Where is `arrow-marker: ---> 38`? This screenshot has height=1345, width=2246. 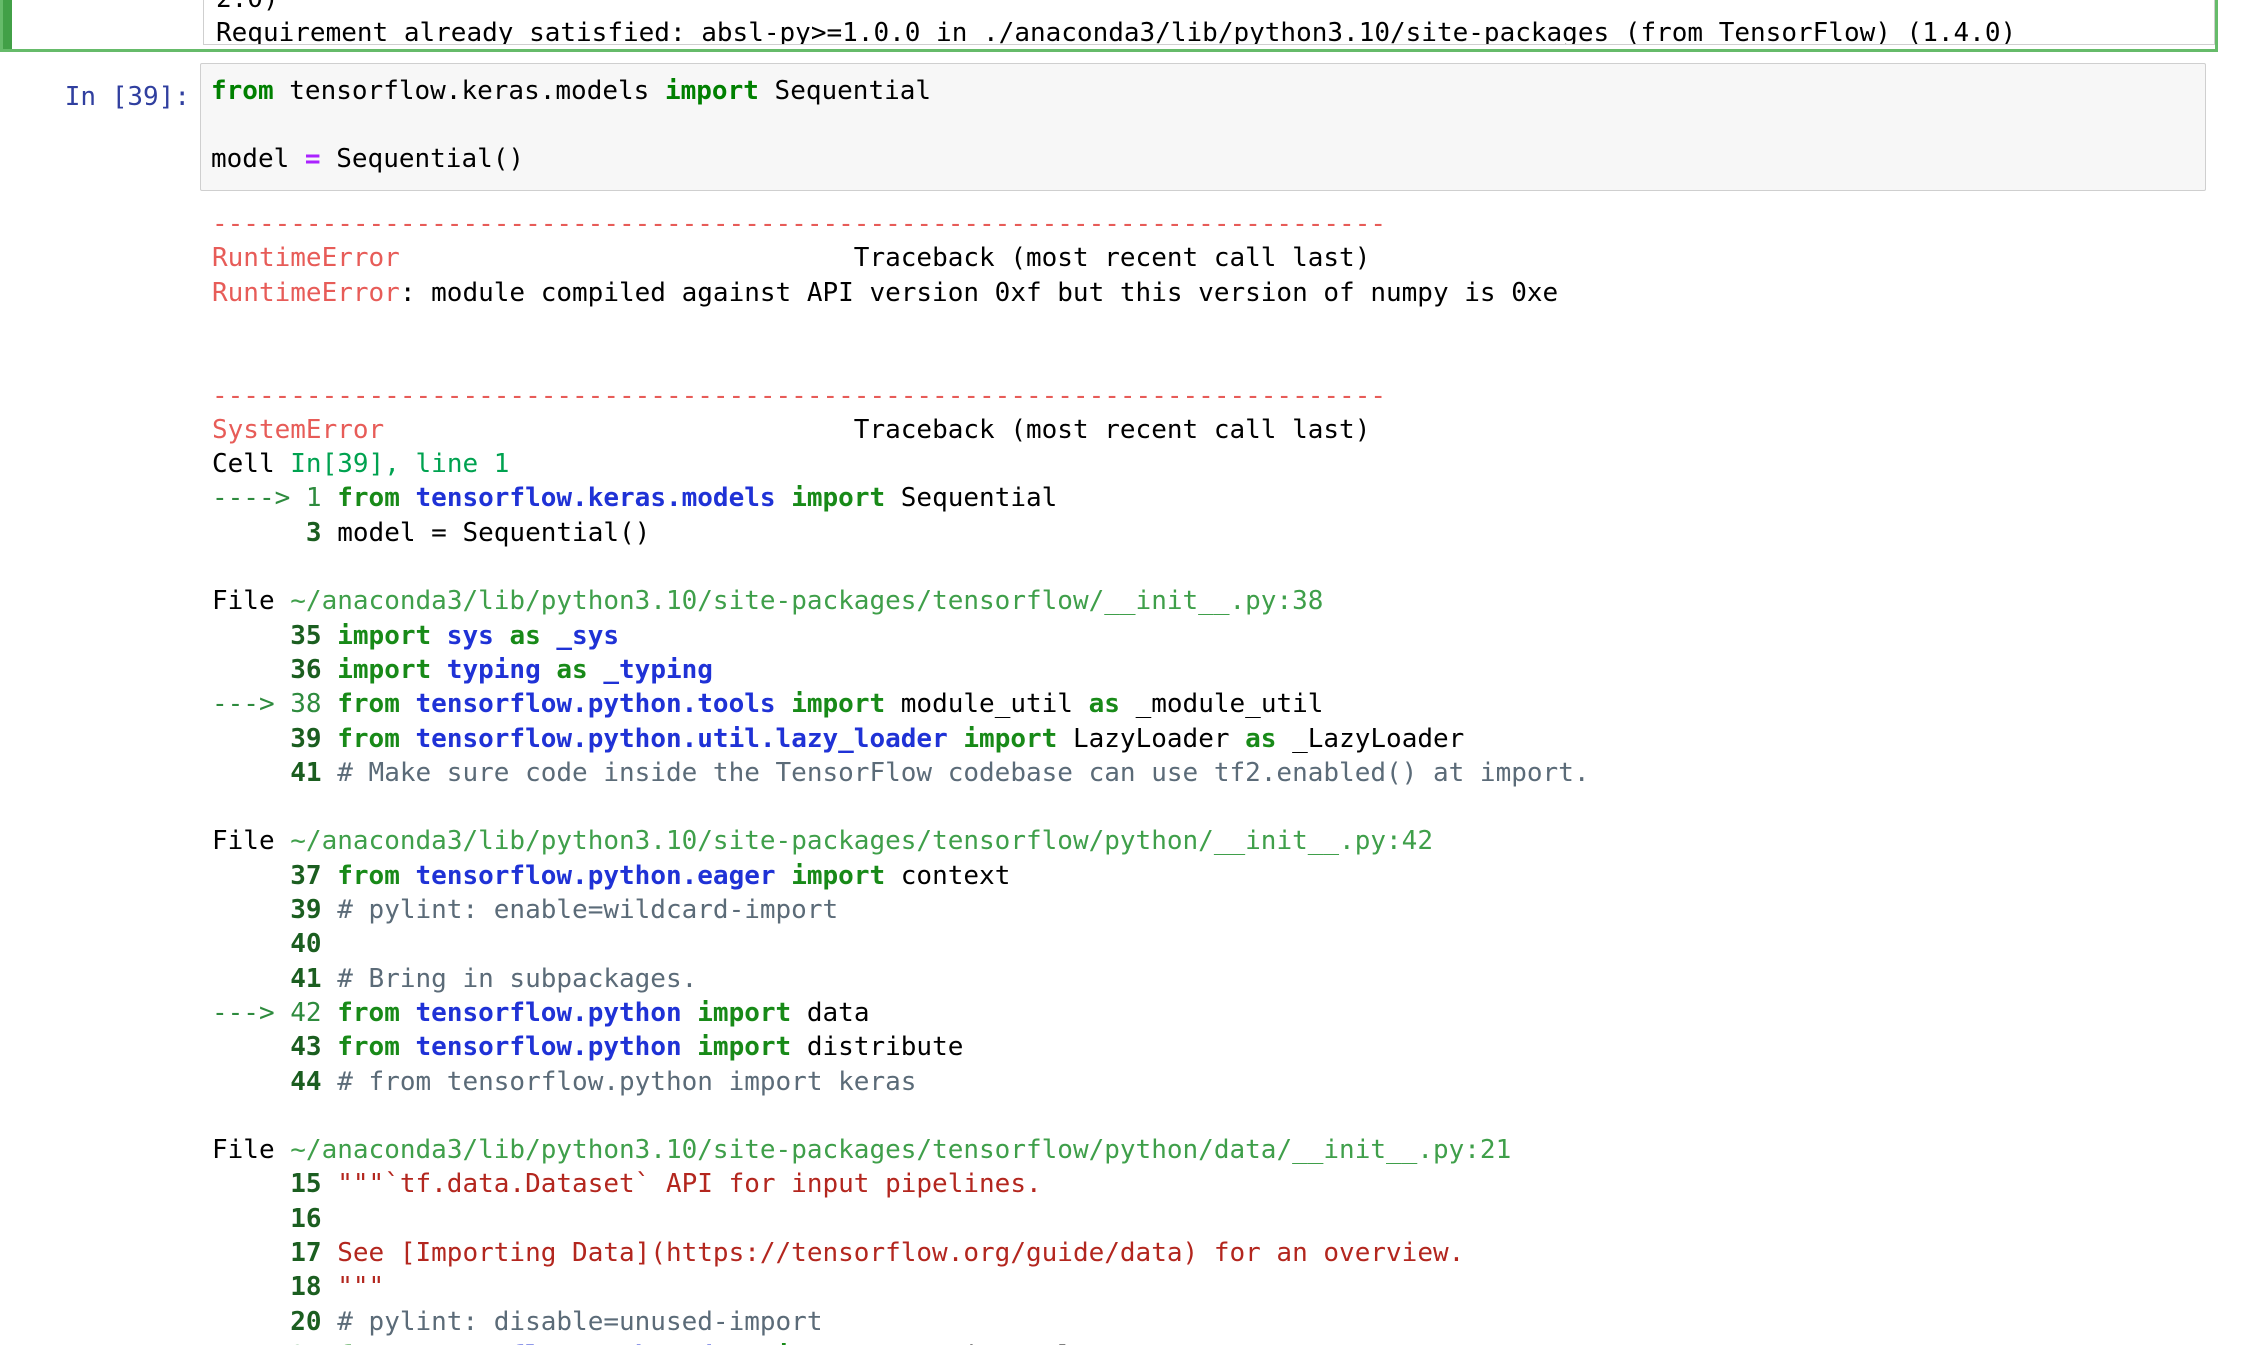
arrow-marker: ---> 38 is located at coordinates (275, 704).